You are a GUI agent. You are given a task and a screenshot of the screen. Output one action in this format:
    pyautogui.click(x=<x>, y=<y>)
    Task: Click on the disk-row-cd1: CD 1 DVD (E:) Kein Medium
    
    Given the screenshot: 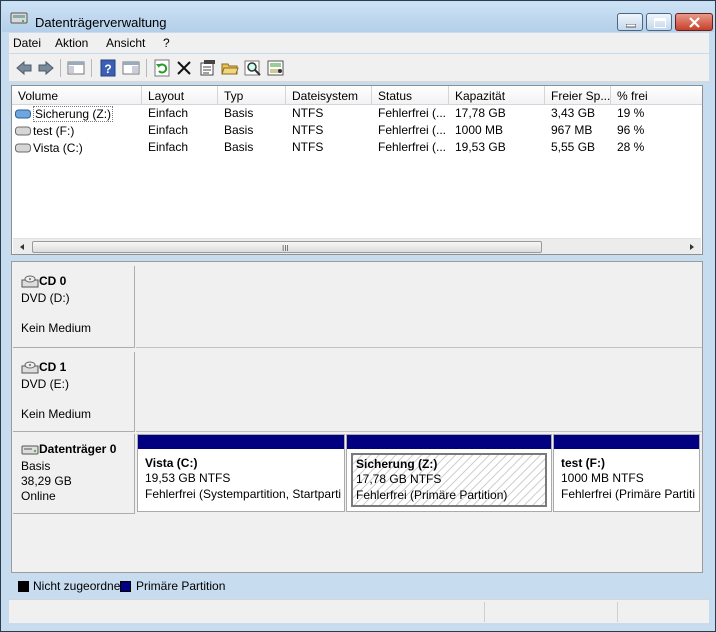 What is the action you would take?
    pyautogui.click(x=357, y=390)
    